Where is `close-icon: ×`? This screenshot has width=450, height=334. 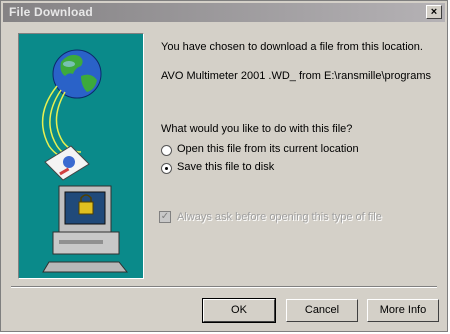 close-icon: × is located at coordinates (434, 12).